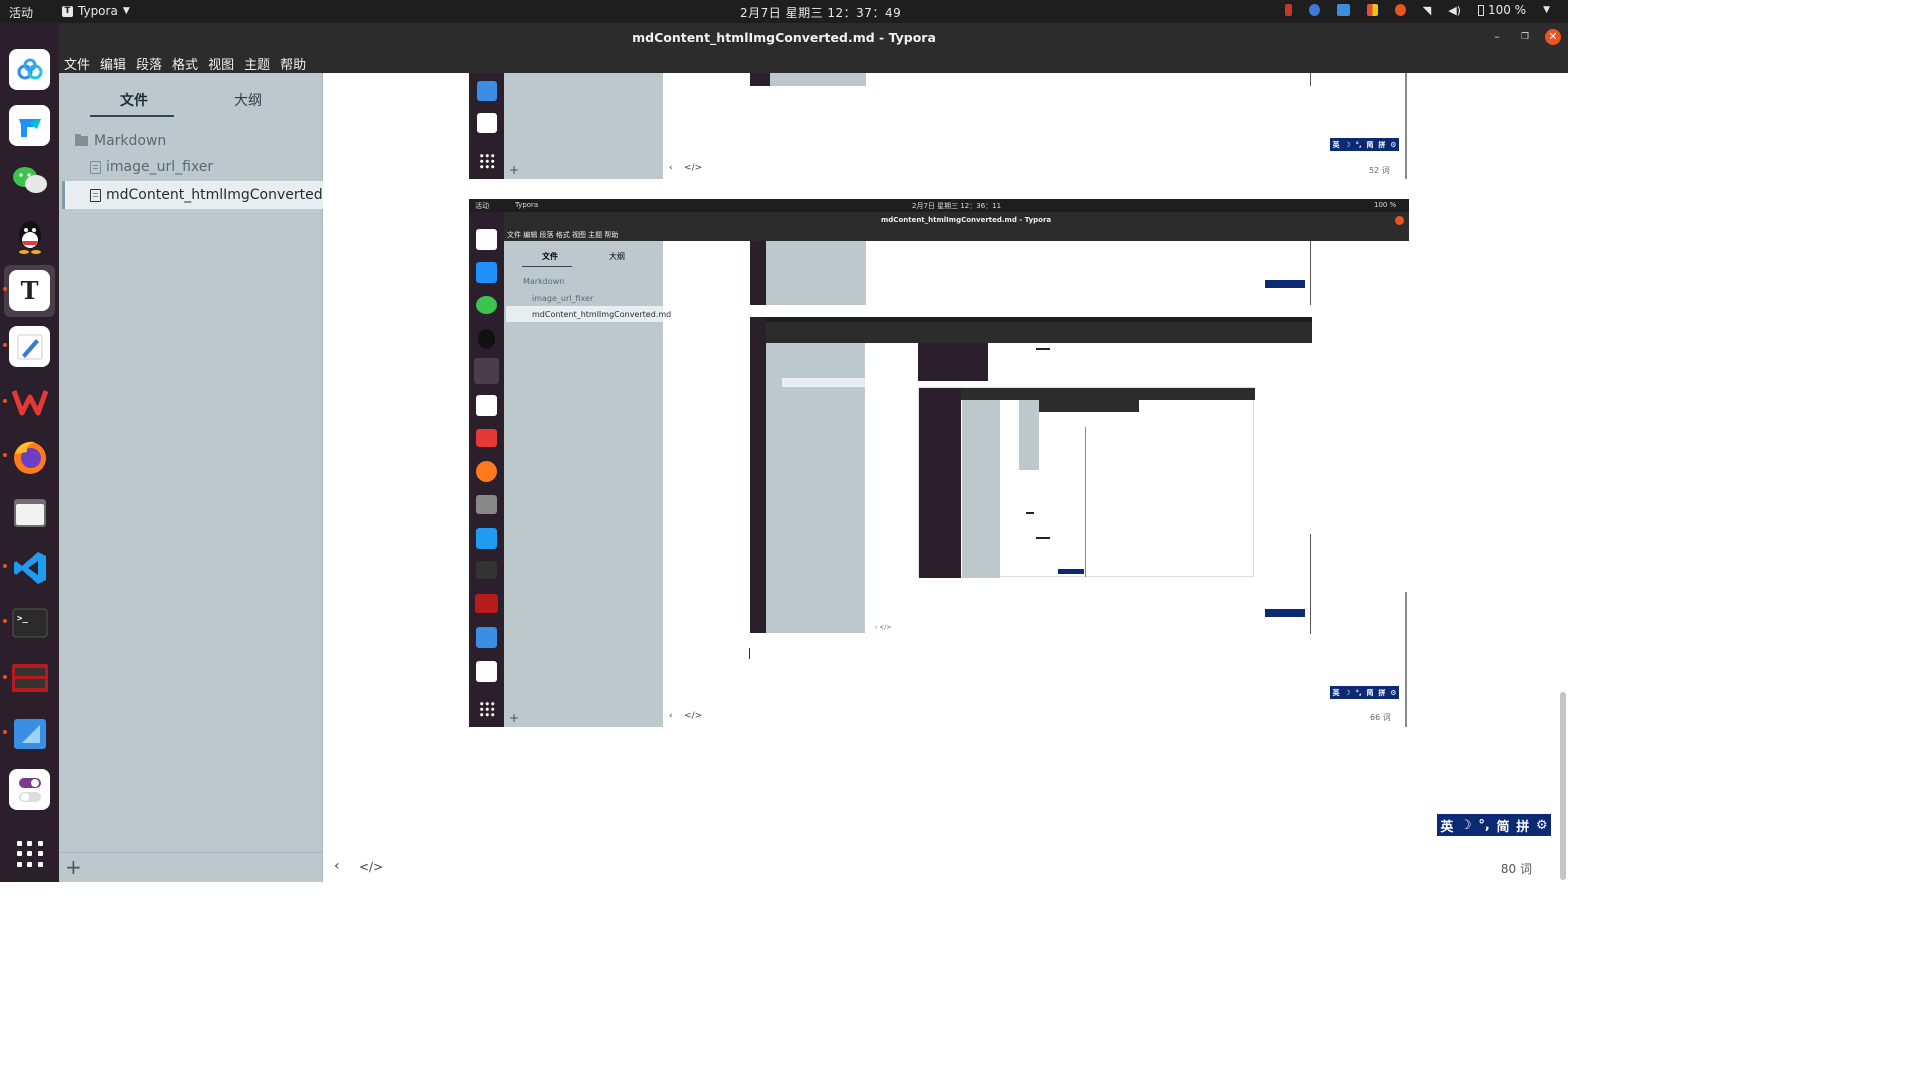 Image resolution: width=1920 pixels, height=1080 pixels. I want to click on tray-network-app-icon, so click(1314, 10).